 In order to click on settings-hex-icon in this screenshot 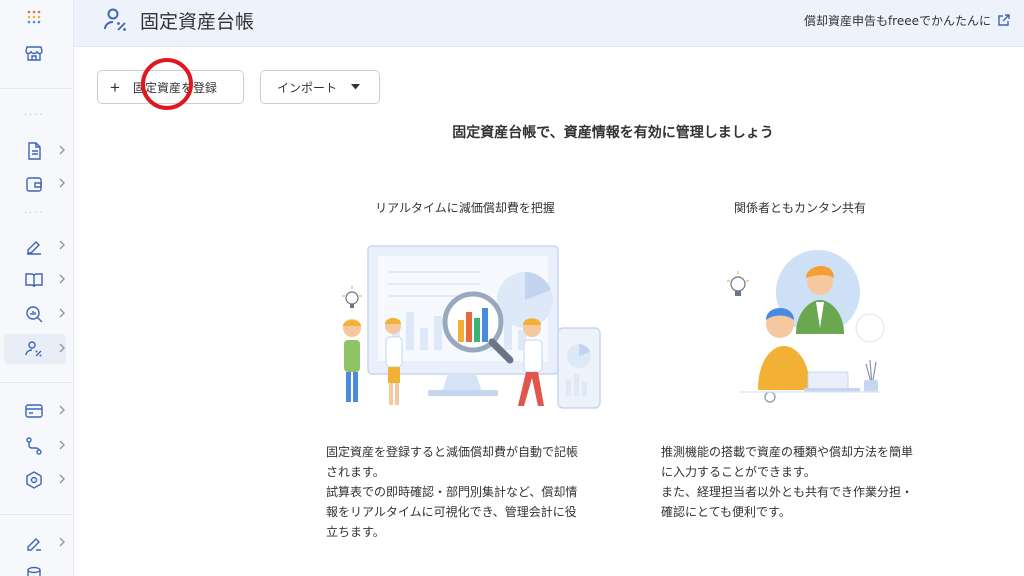, I will do `click(34, 480)`.